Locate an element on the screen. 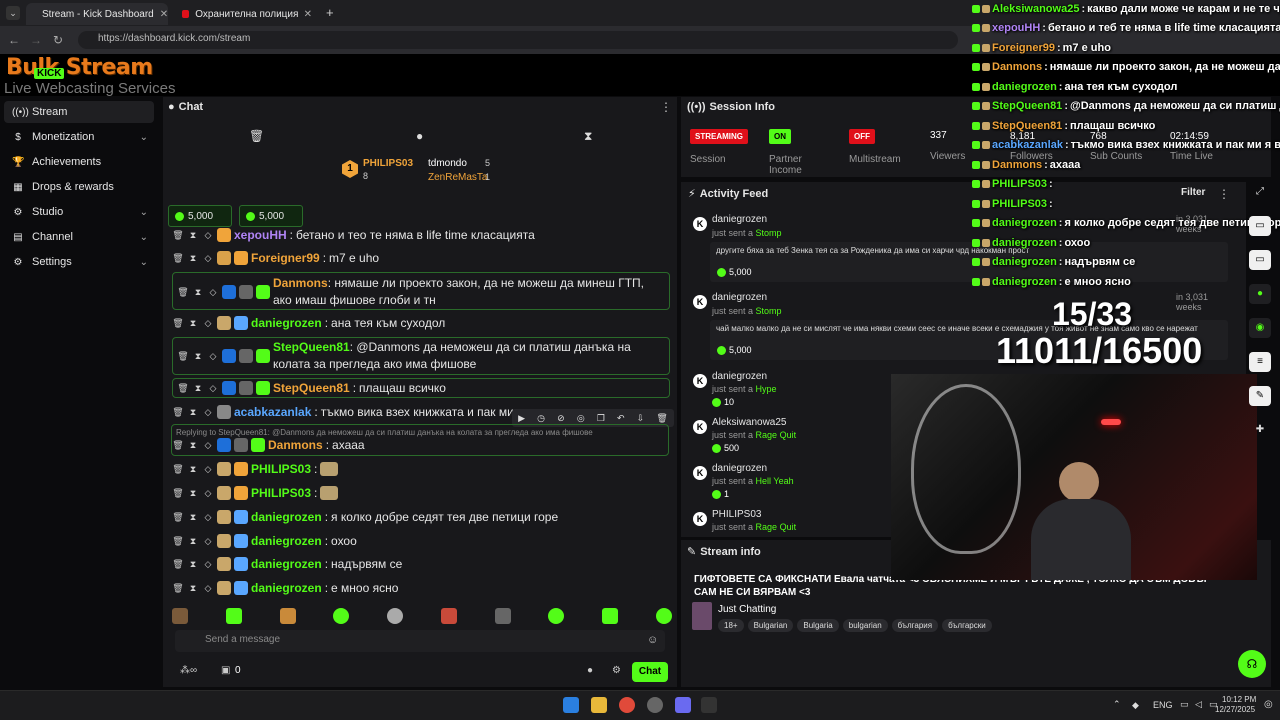 The width and height of the screenshot is (1280, 720). chat-message: 🗑 ⧗ ◇ Danmons: ахааа is located at coordinates (421, 445).